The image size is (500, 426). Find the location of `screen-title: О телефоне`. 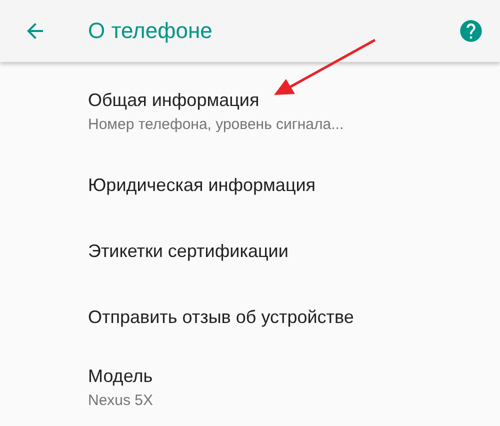

screen-title: О телефоне is located at coordinates (151, 31).